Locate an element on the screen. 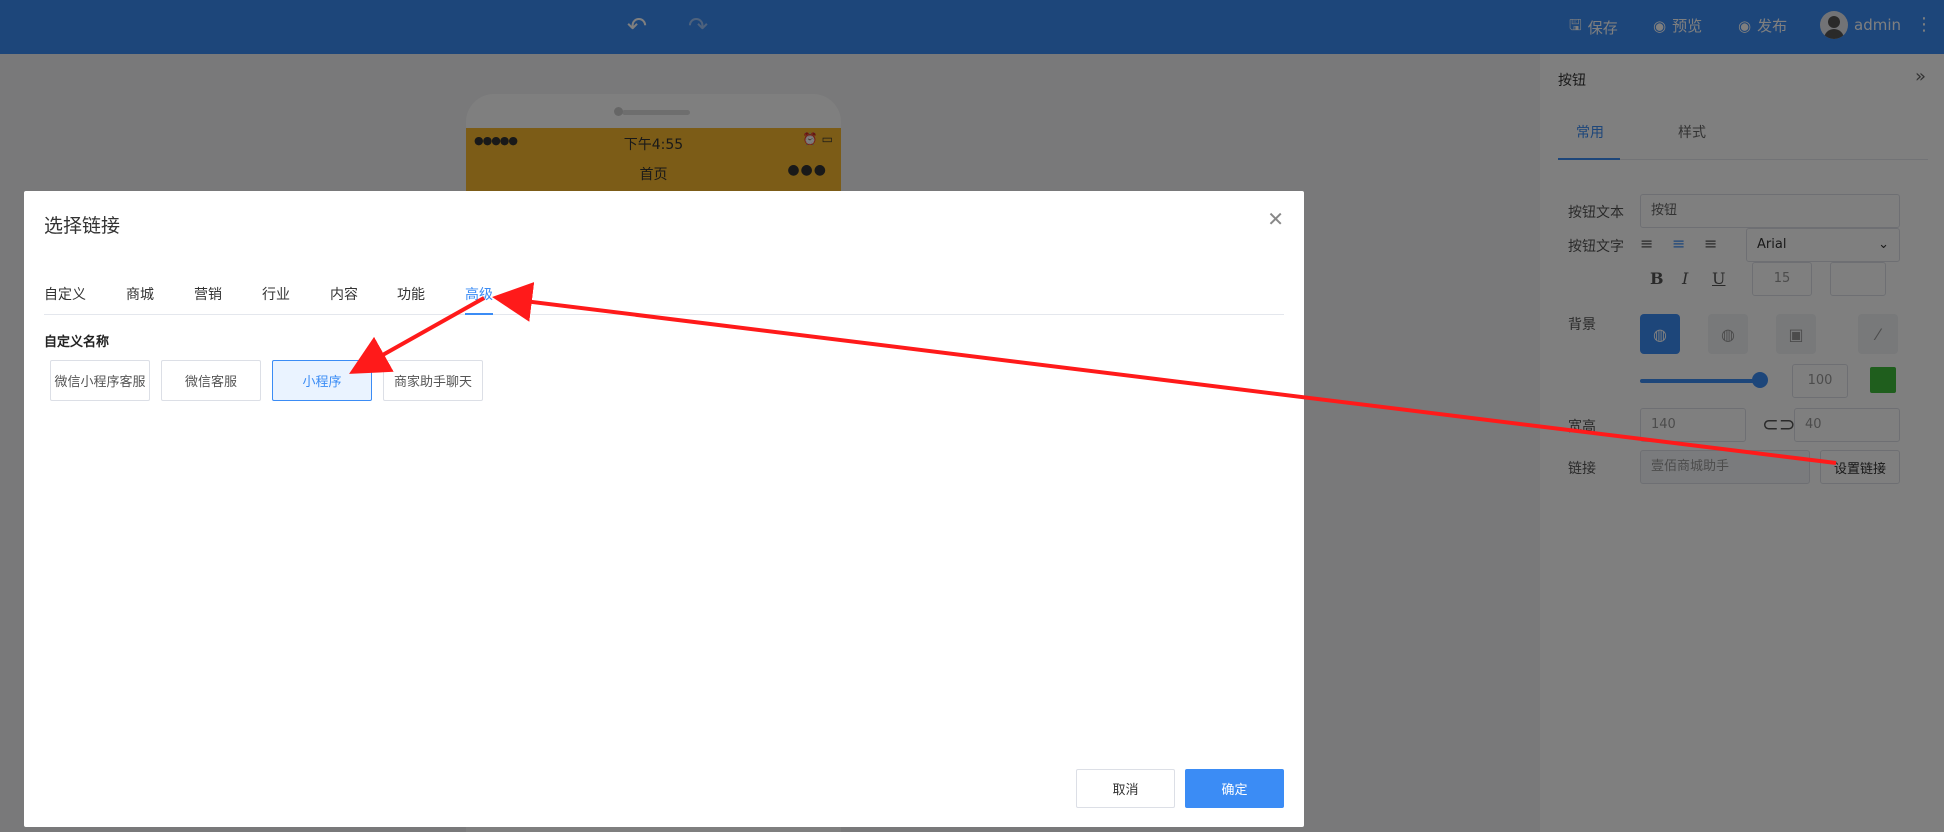 This screenshot has height=832, width=1944. tab-mall: 商城 is located at coordinates (140, 294).